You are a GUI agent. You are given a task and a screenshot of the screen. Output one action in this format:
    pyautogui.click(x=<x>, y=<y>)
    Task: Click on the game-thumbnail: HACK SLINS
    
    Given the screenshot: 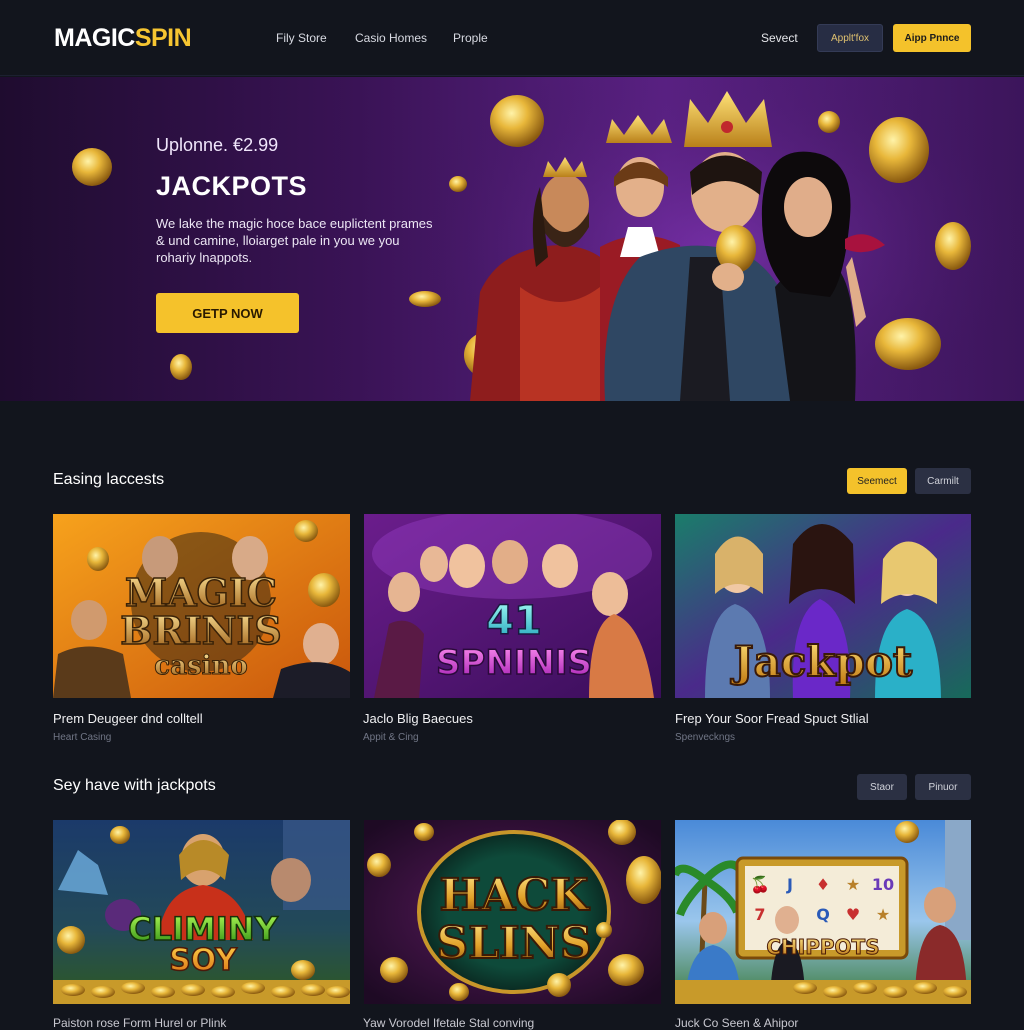 What is the action you would take?
    pyautogui.click(x=512, y=912)
    